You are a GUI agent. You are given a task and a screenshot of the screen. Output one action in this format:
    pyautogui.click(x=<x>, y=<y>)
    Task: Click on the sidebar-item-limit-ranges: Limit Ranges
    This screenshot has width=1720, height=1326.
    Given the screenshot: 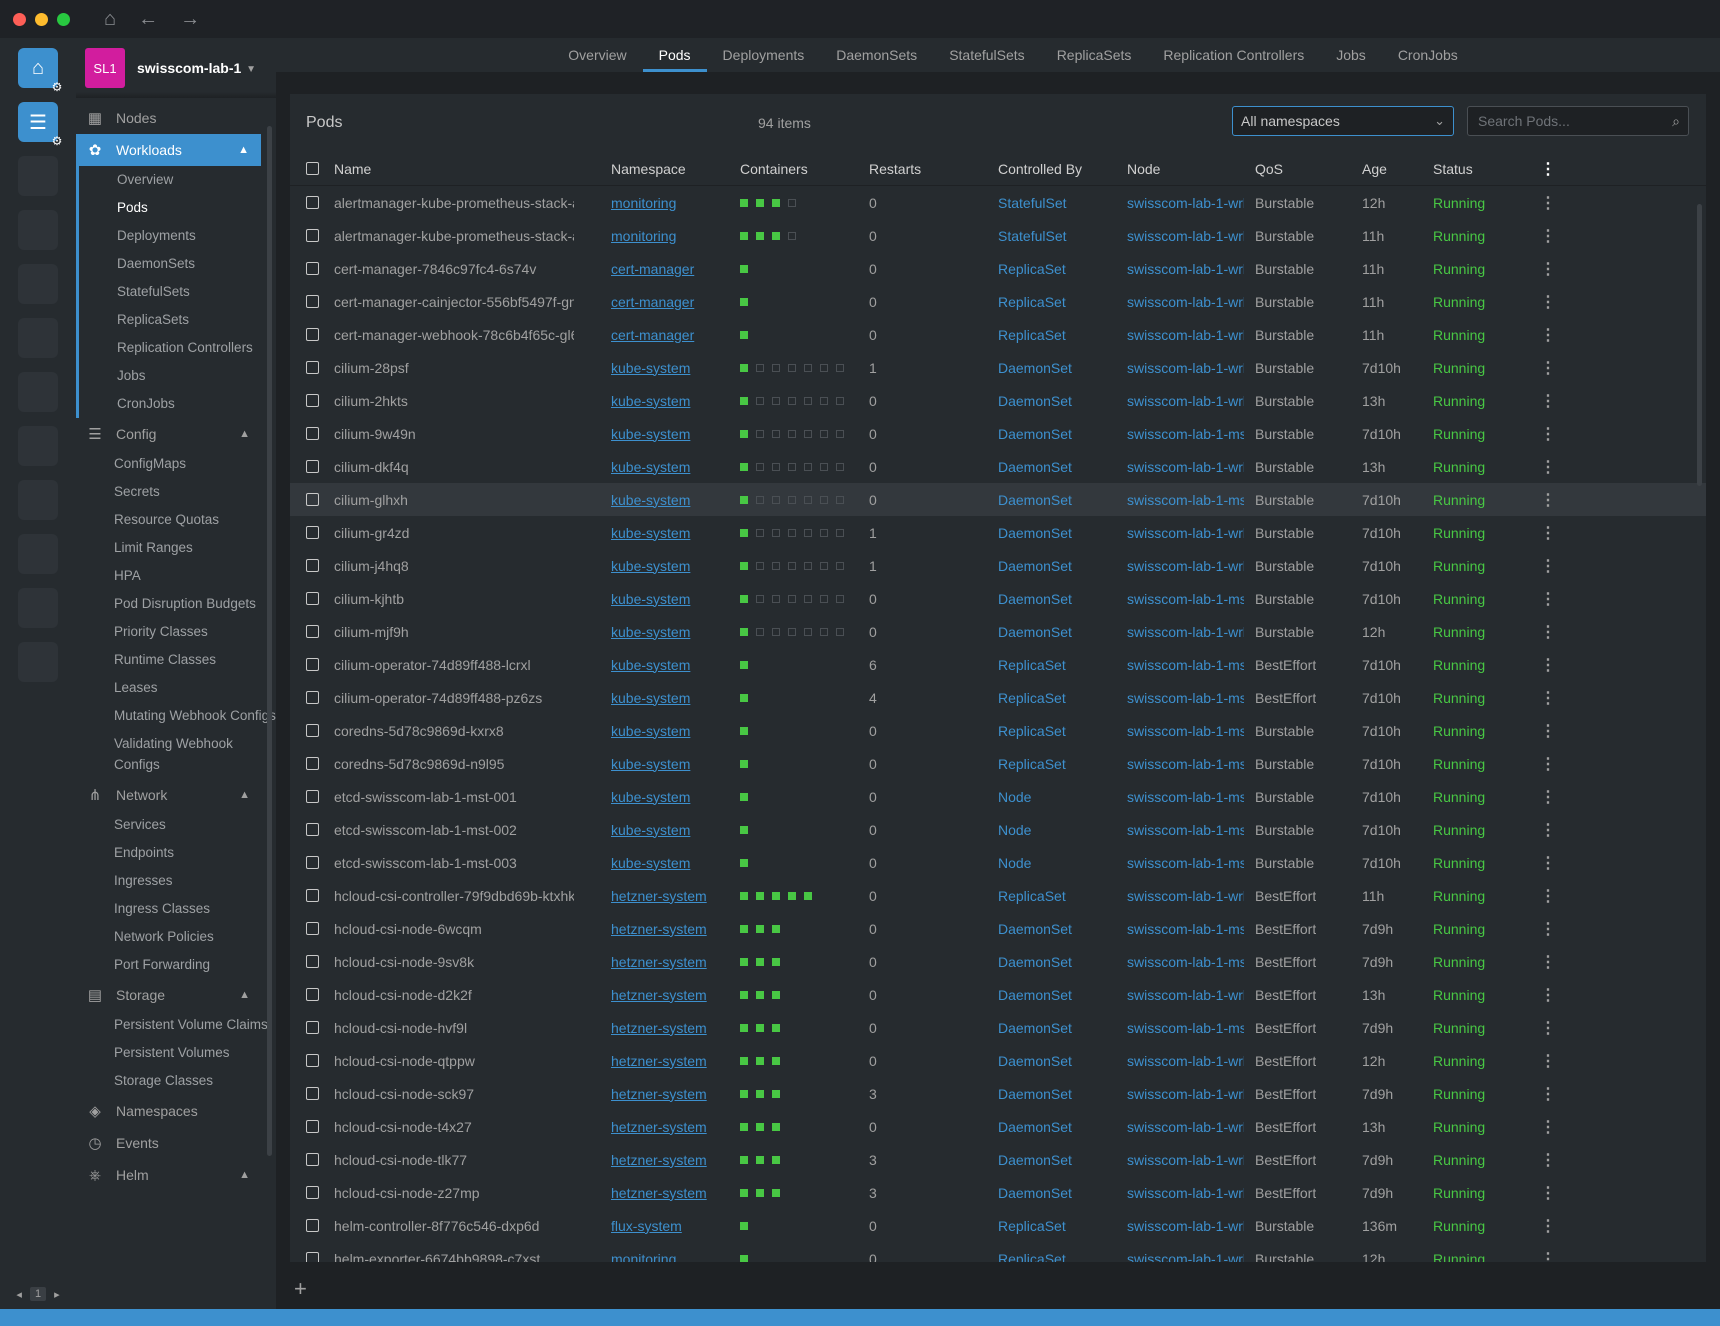 What is the action you would take?
    pyautogui.click(x=176, y=548)
    